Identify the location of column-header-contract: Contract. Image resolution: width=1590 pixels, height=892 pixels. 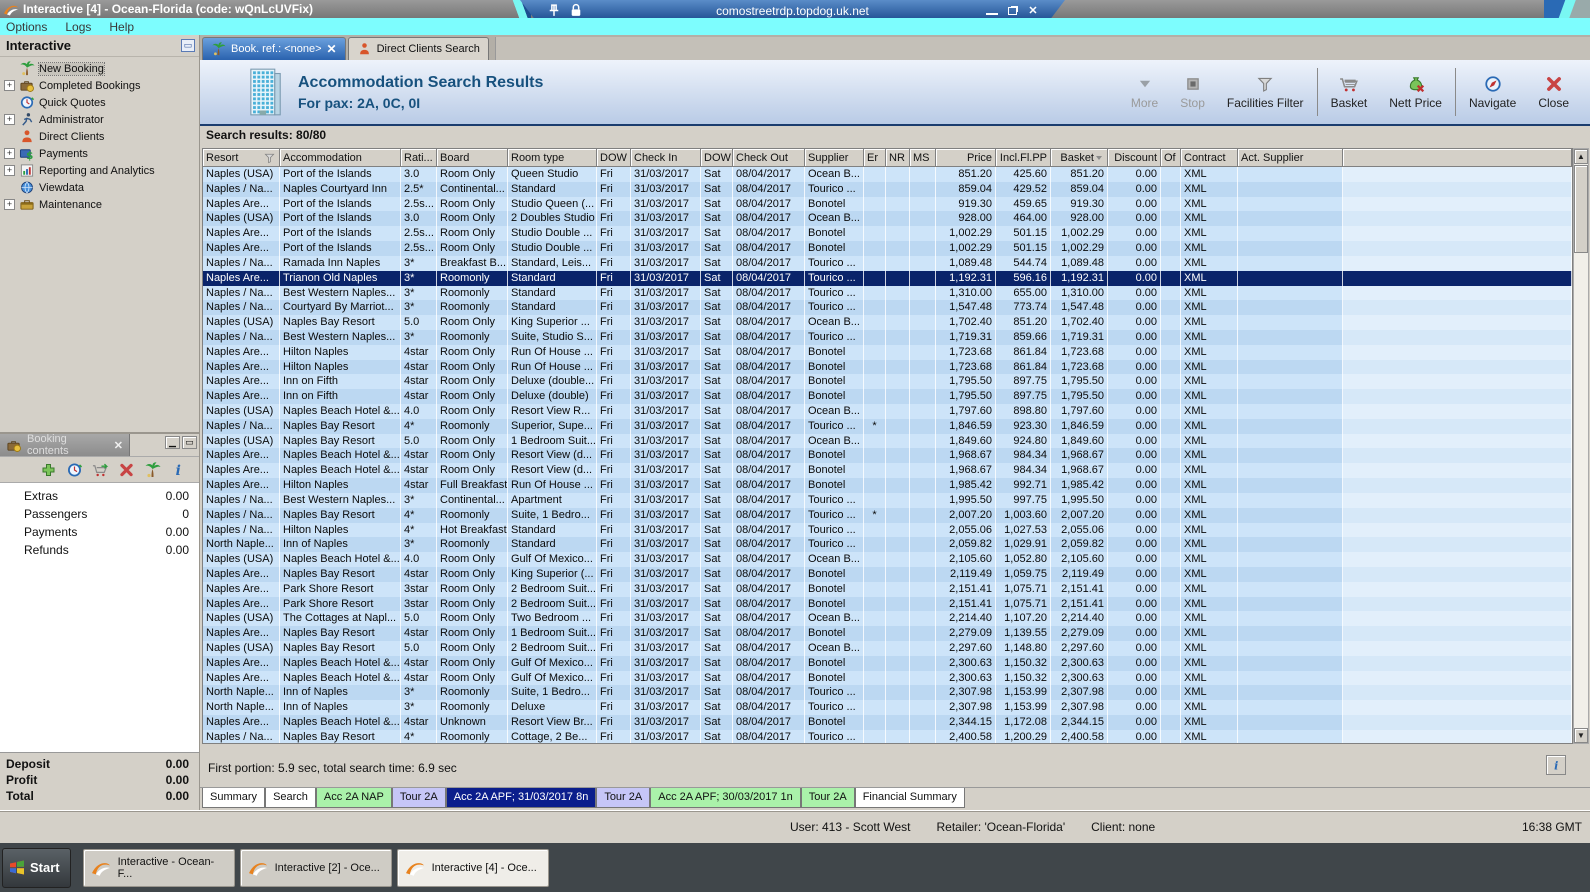
(1209, 158).